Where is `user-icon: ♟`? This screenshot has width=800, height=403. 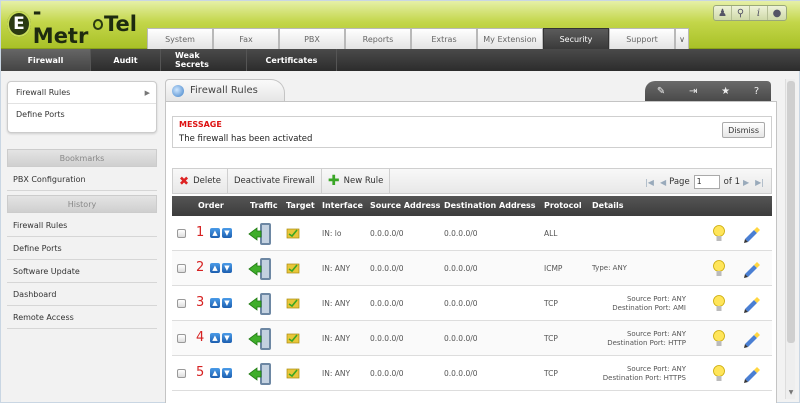
user-icon: ♟ is located at coordinates (723, 13).